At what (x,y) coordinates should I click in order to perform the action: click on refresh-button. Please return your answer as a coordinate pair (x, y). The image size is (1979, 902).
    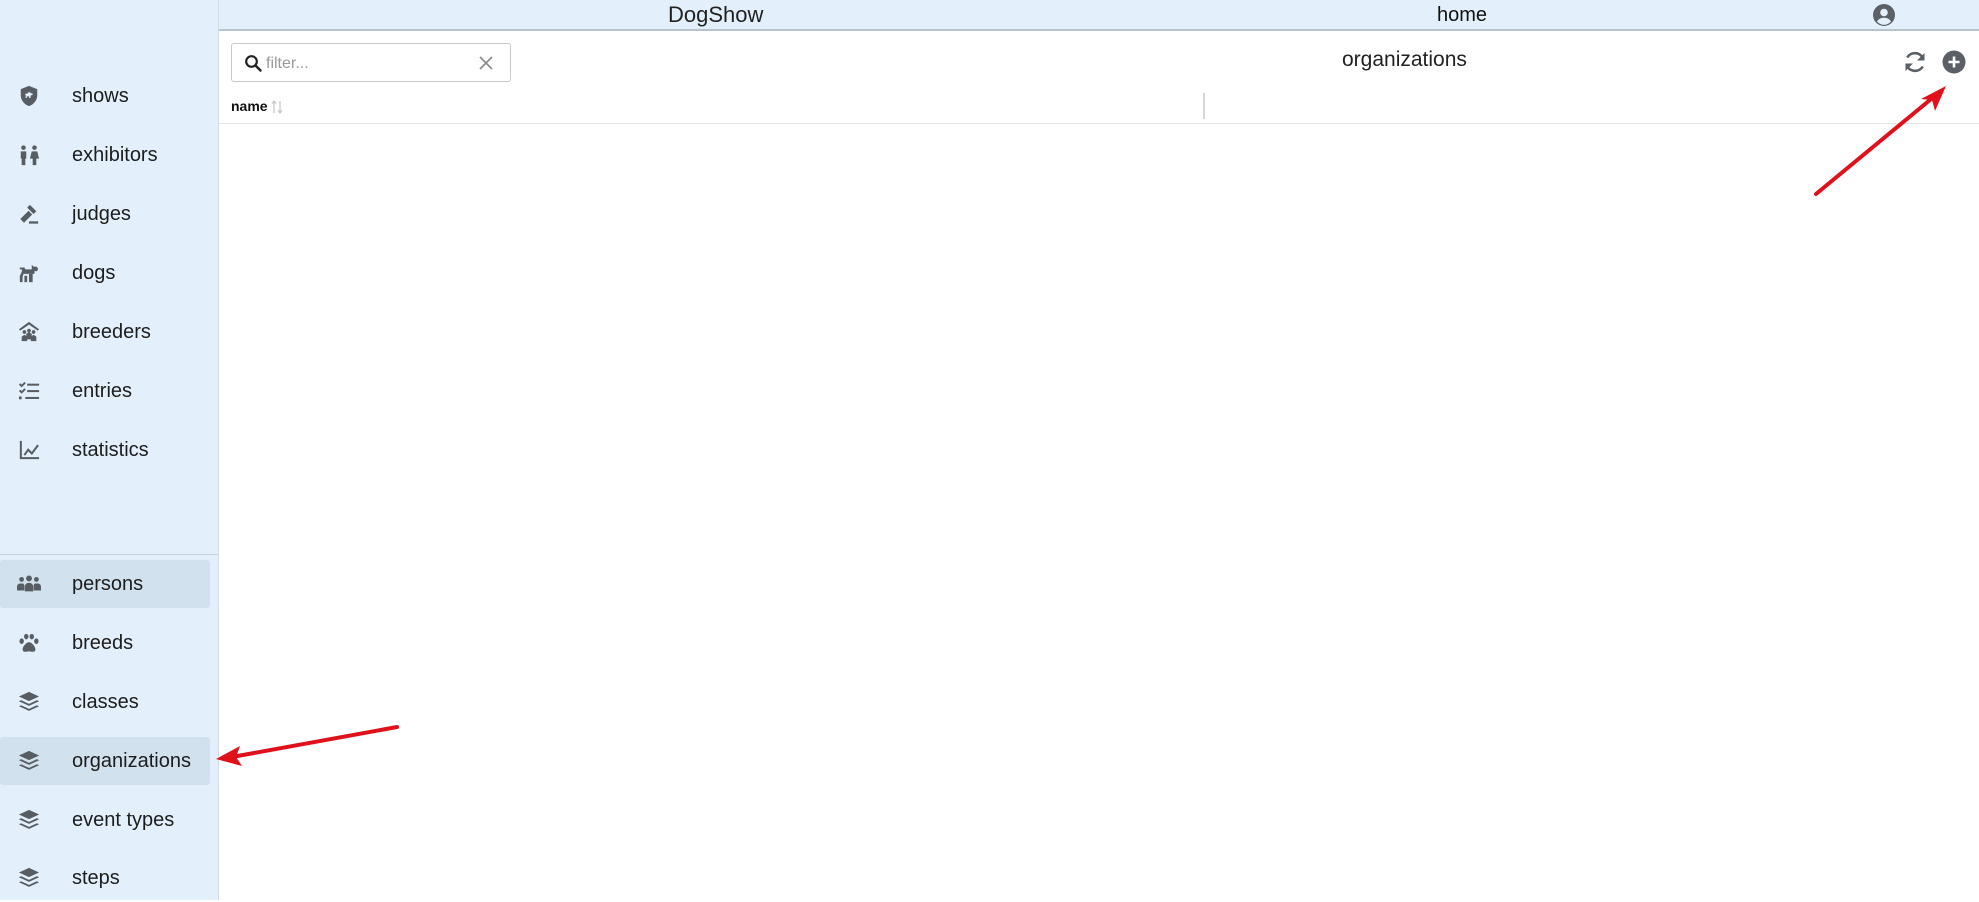
    Looking at the image, I should click on (1915, 62).